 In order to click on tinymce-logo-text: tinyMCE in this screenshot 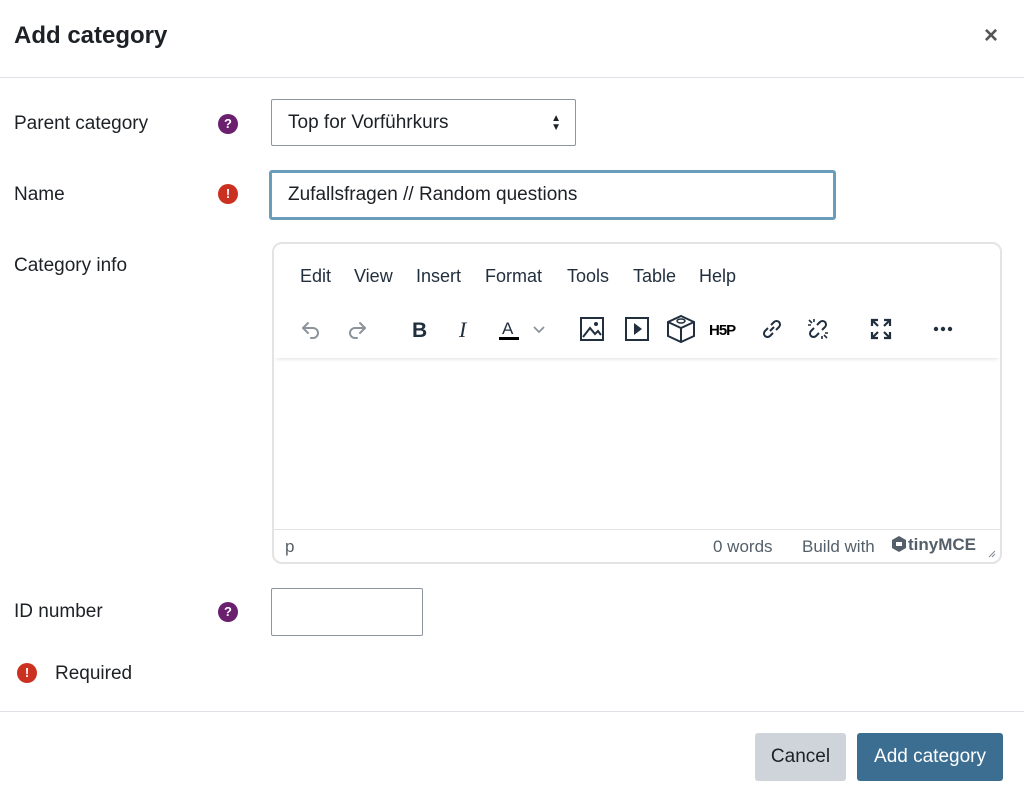, I will do `click(942, 544)`.